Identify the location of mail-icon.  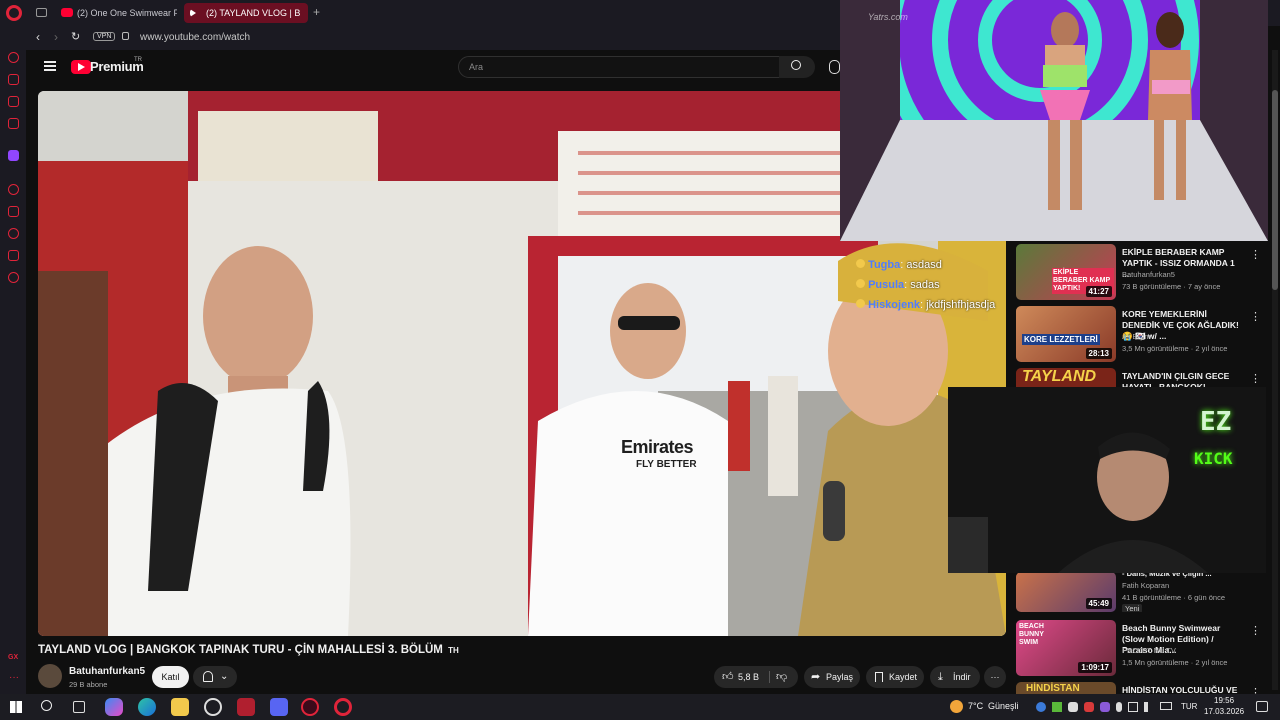
(13, 123).